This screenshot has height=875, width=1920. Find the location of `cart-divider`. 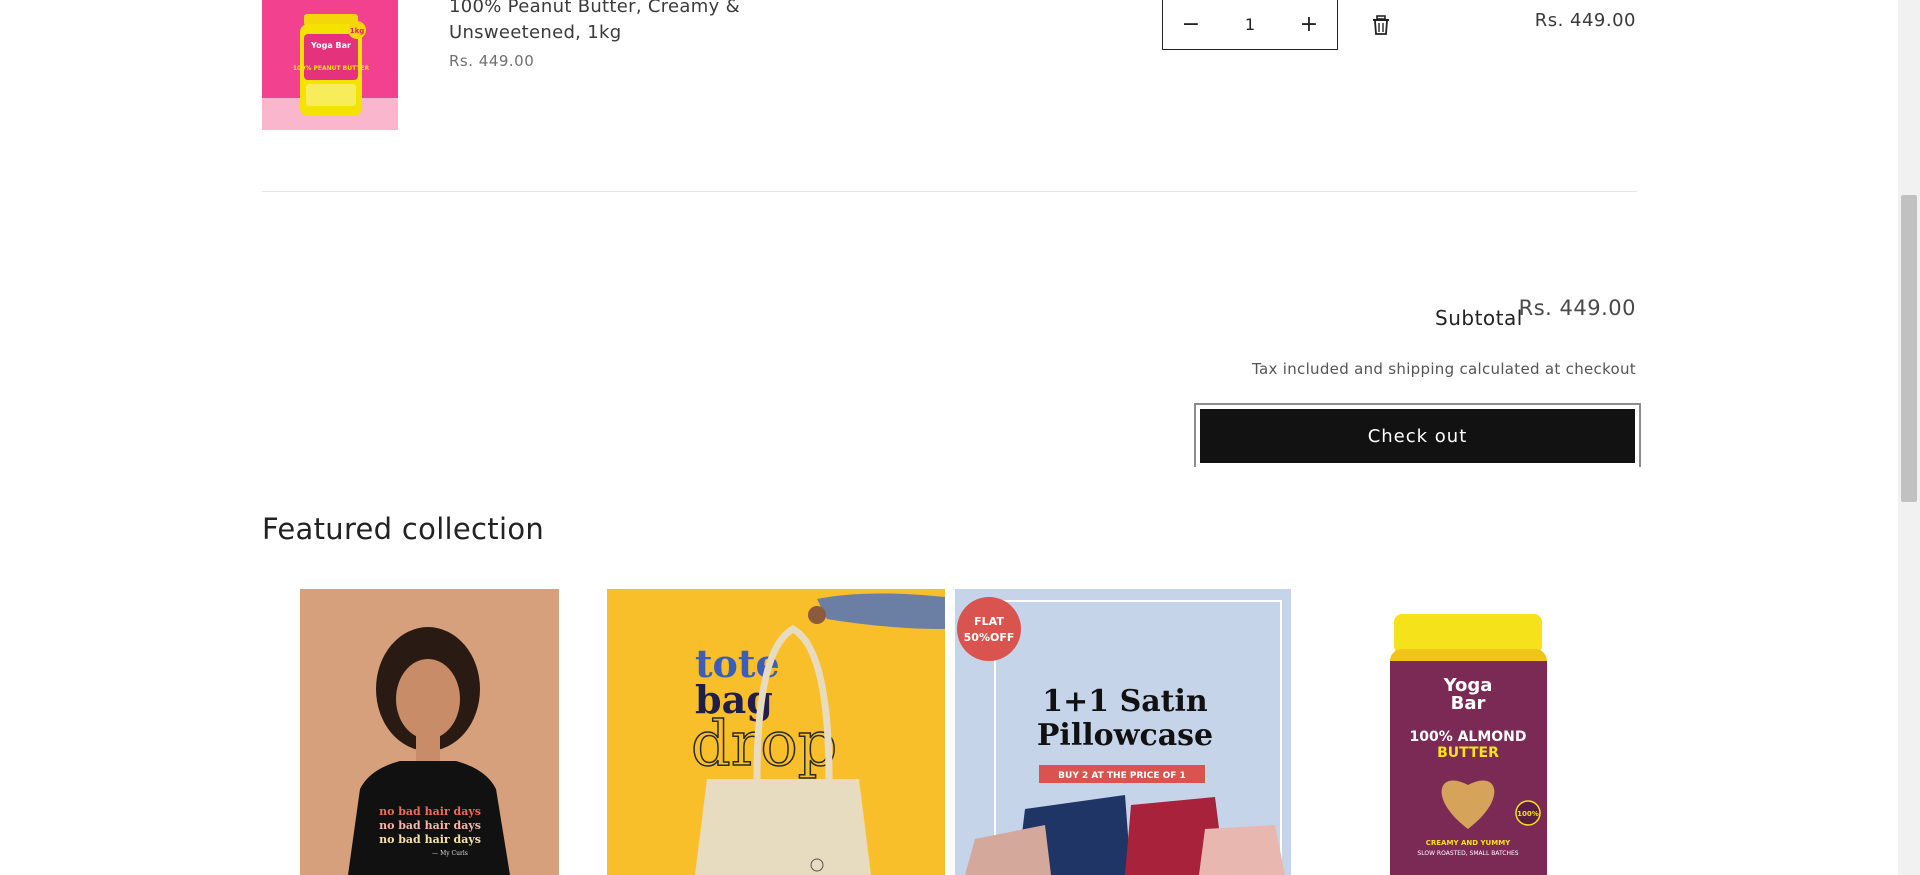

cart-divider is located at coordinates (949, 191).